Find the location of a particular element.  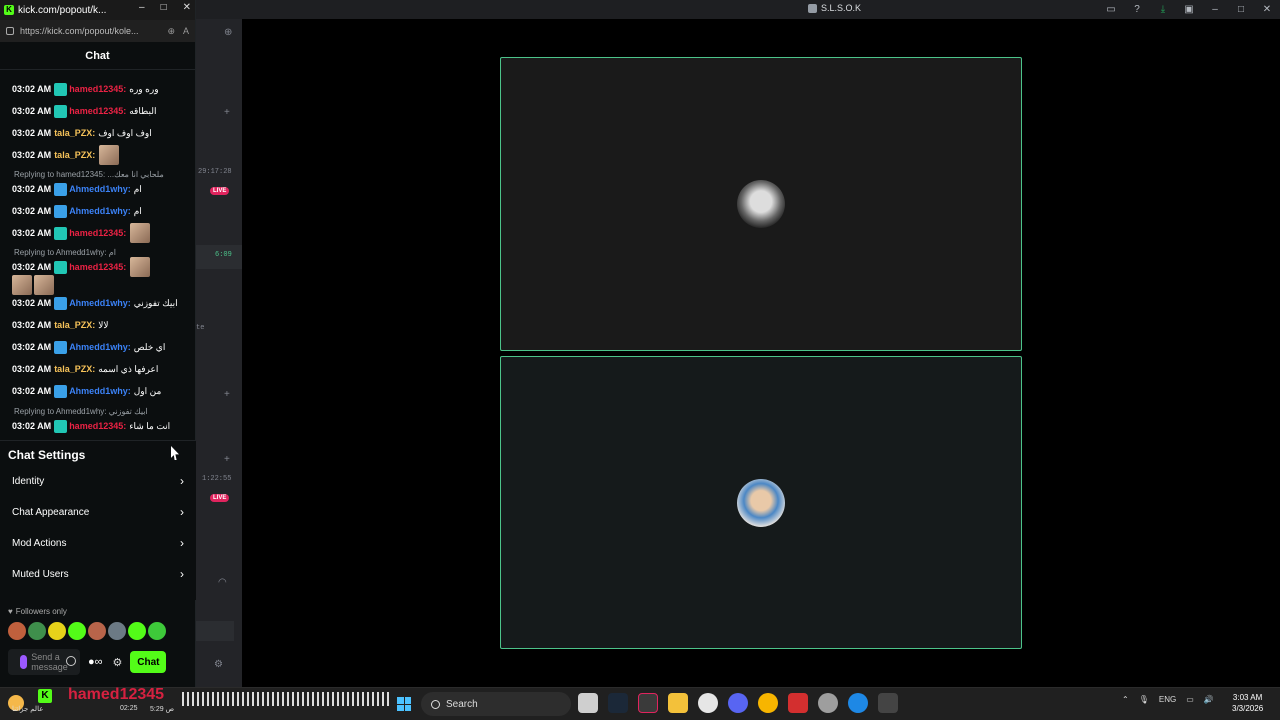

chat-message: 03:02 AM tala_PZX: اوف اوف اوف is located at coordinates (82, 133).